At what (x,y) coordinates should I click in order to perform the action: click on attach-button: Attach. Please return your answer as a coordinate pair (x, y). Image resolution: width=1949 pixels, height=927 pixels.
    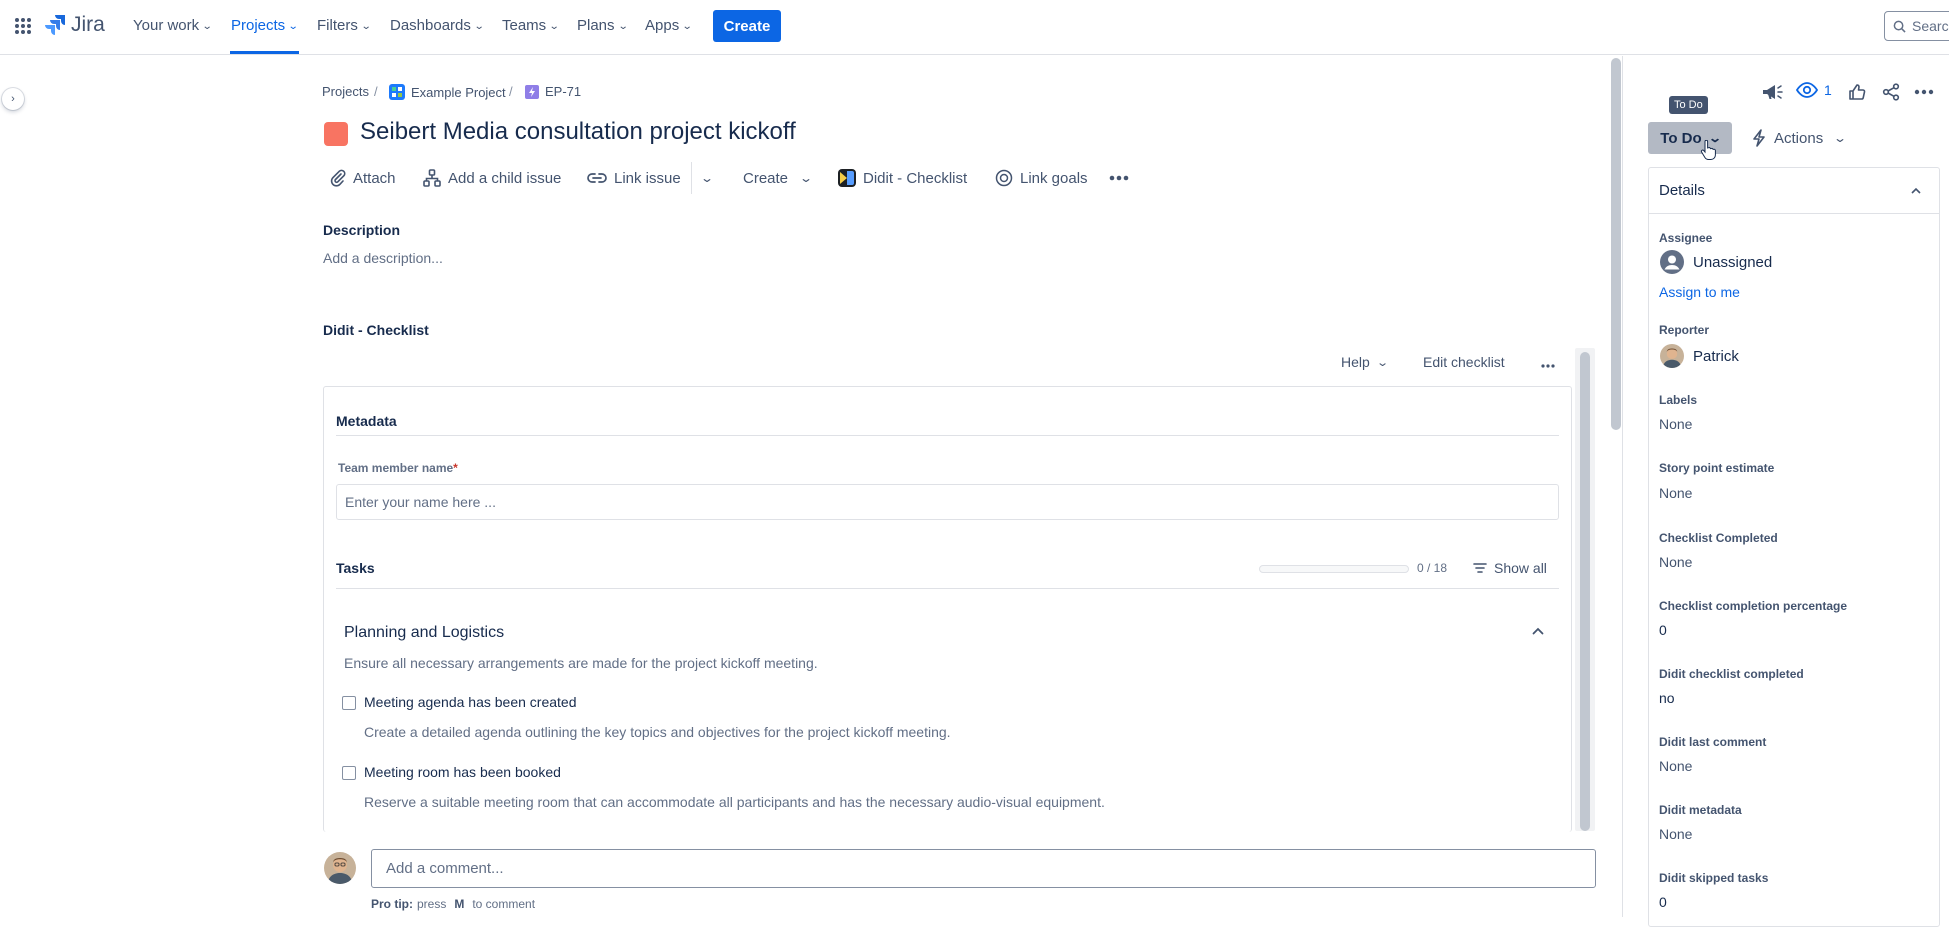
    Looking at the image, I should click on (363, 178).